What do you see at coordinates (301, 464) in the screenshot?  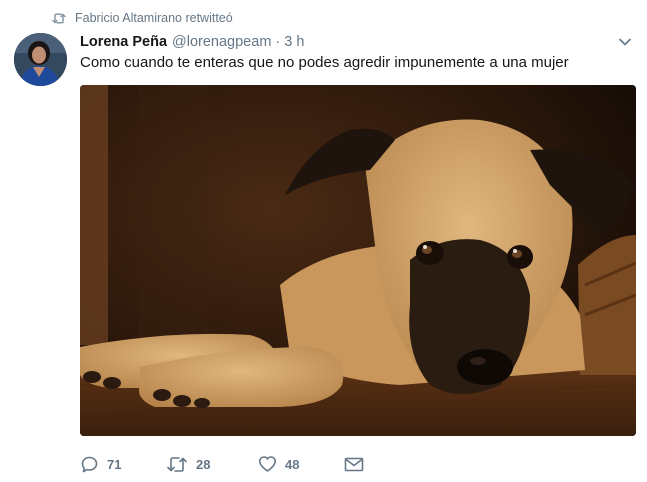 I see `like-button: 48` at bounding box center [301, 464].